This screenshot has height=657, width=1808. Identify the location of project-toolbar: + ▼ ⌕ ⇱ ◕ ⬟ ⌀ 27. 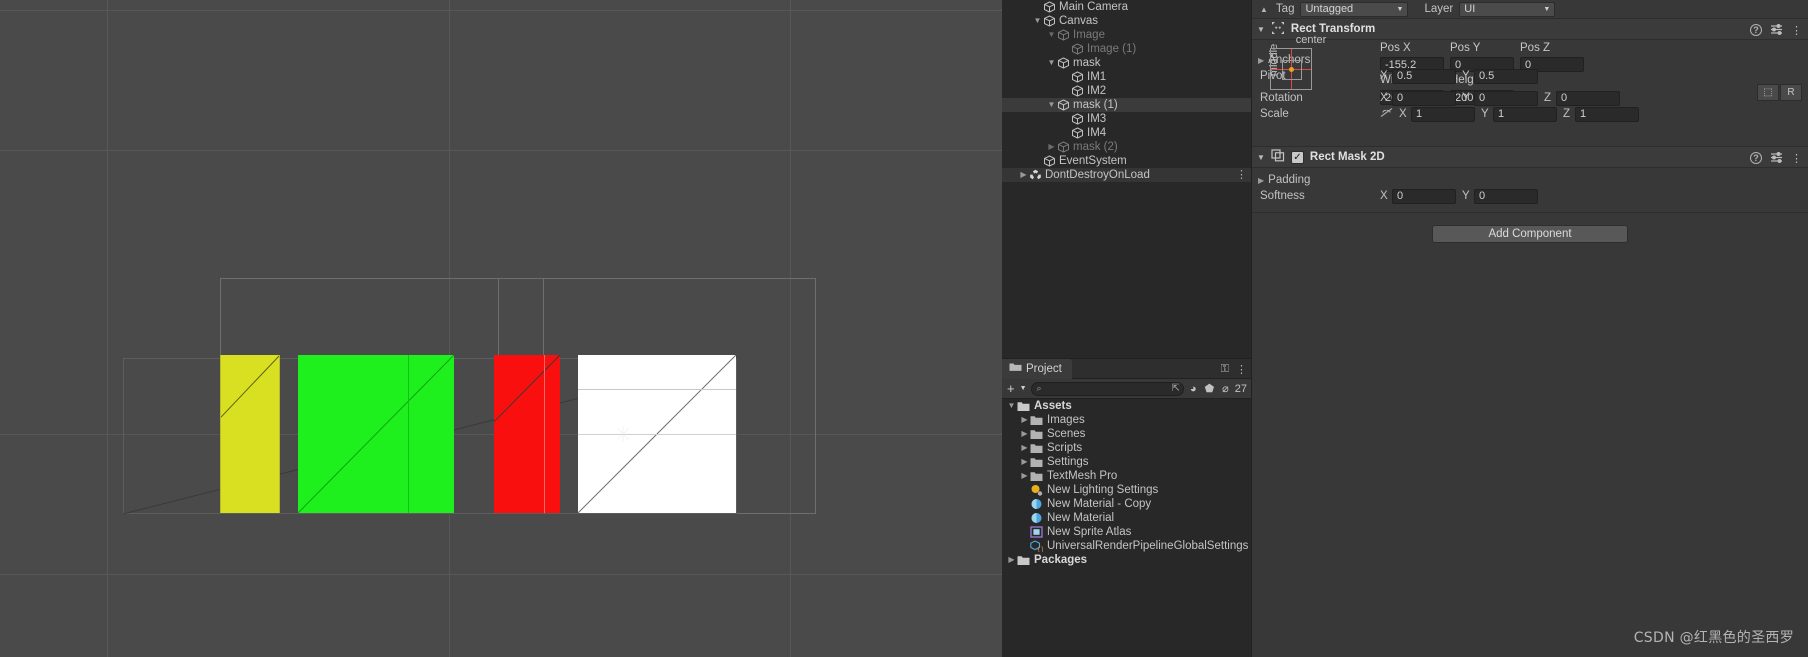
(1126, 389).